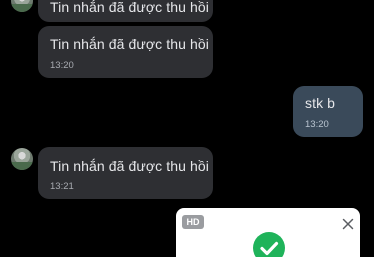 The width and height of the screenshot is (374, 257). I want to click on message-bubble-recalled: Tin nhắn đã được thu hồi, so click(125, 11).